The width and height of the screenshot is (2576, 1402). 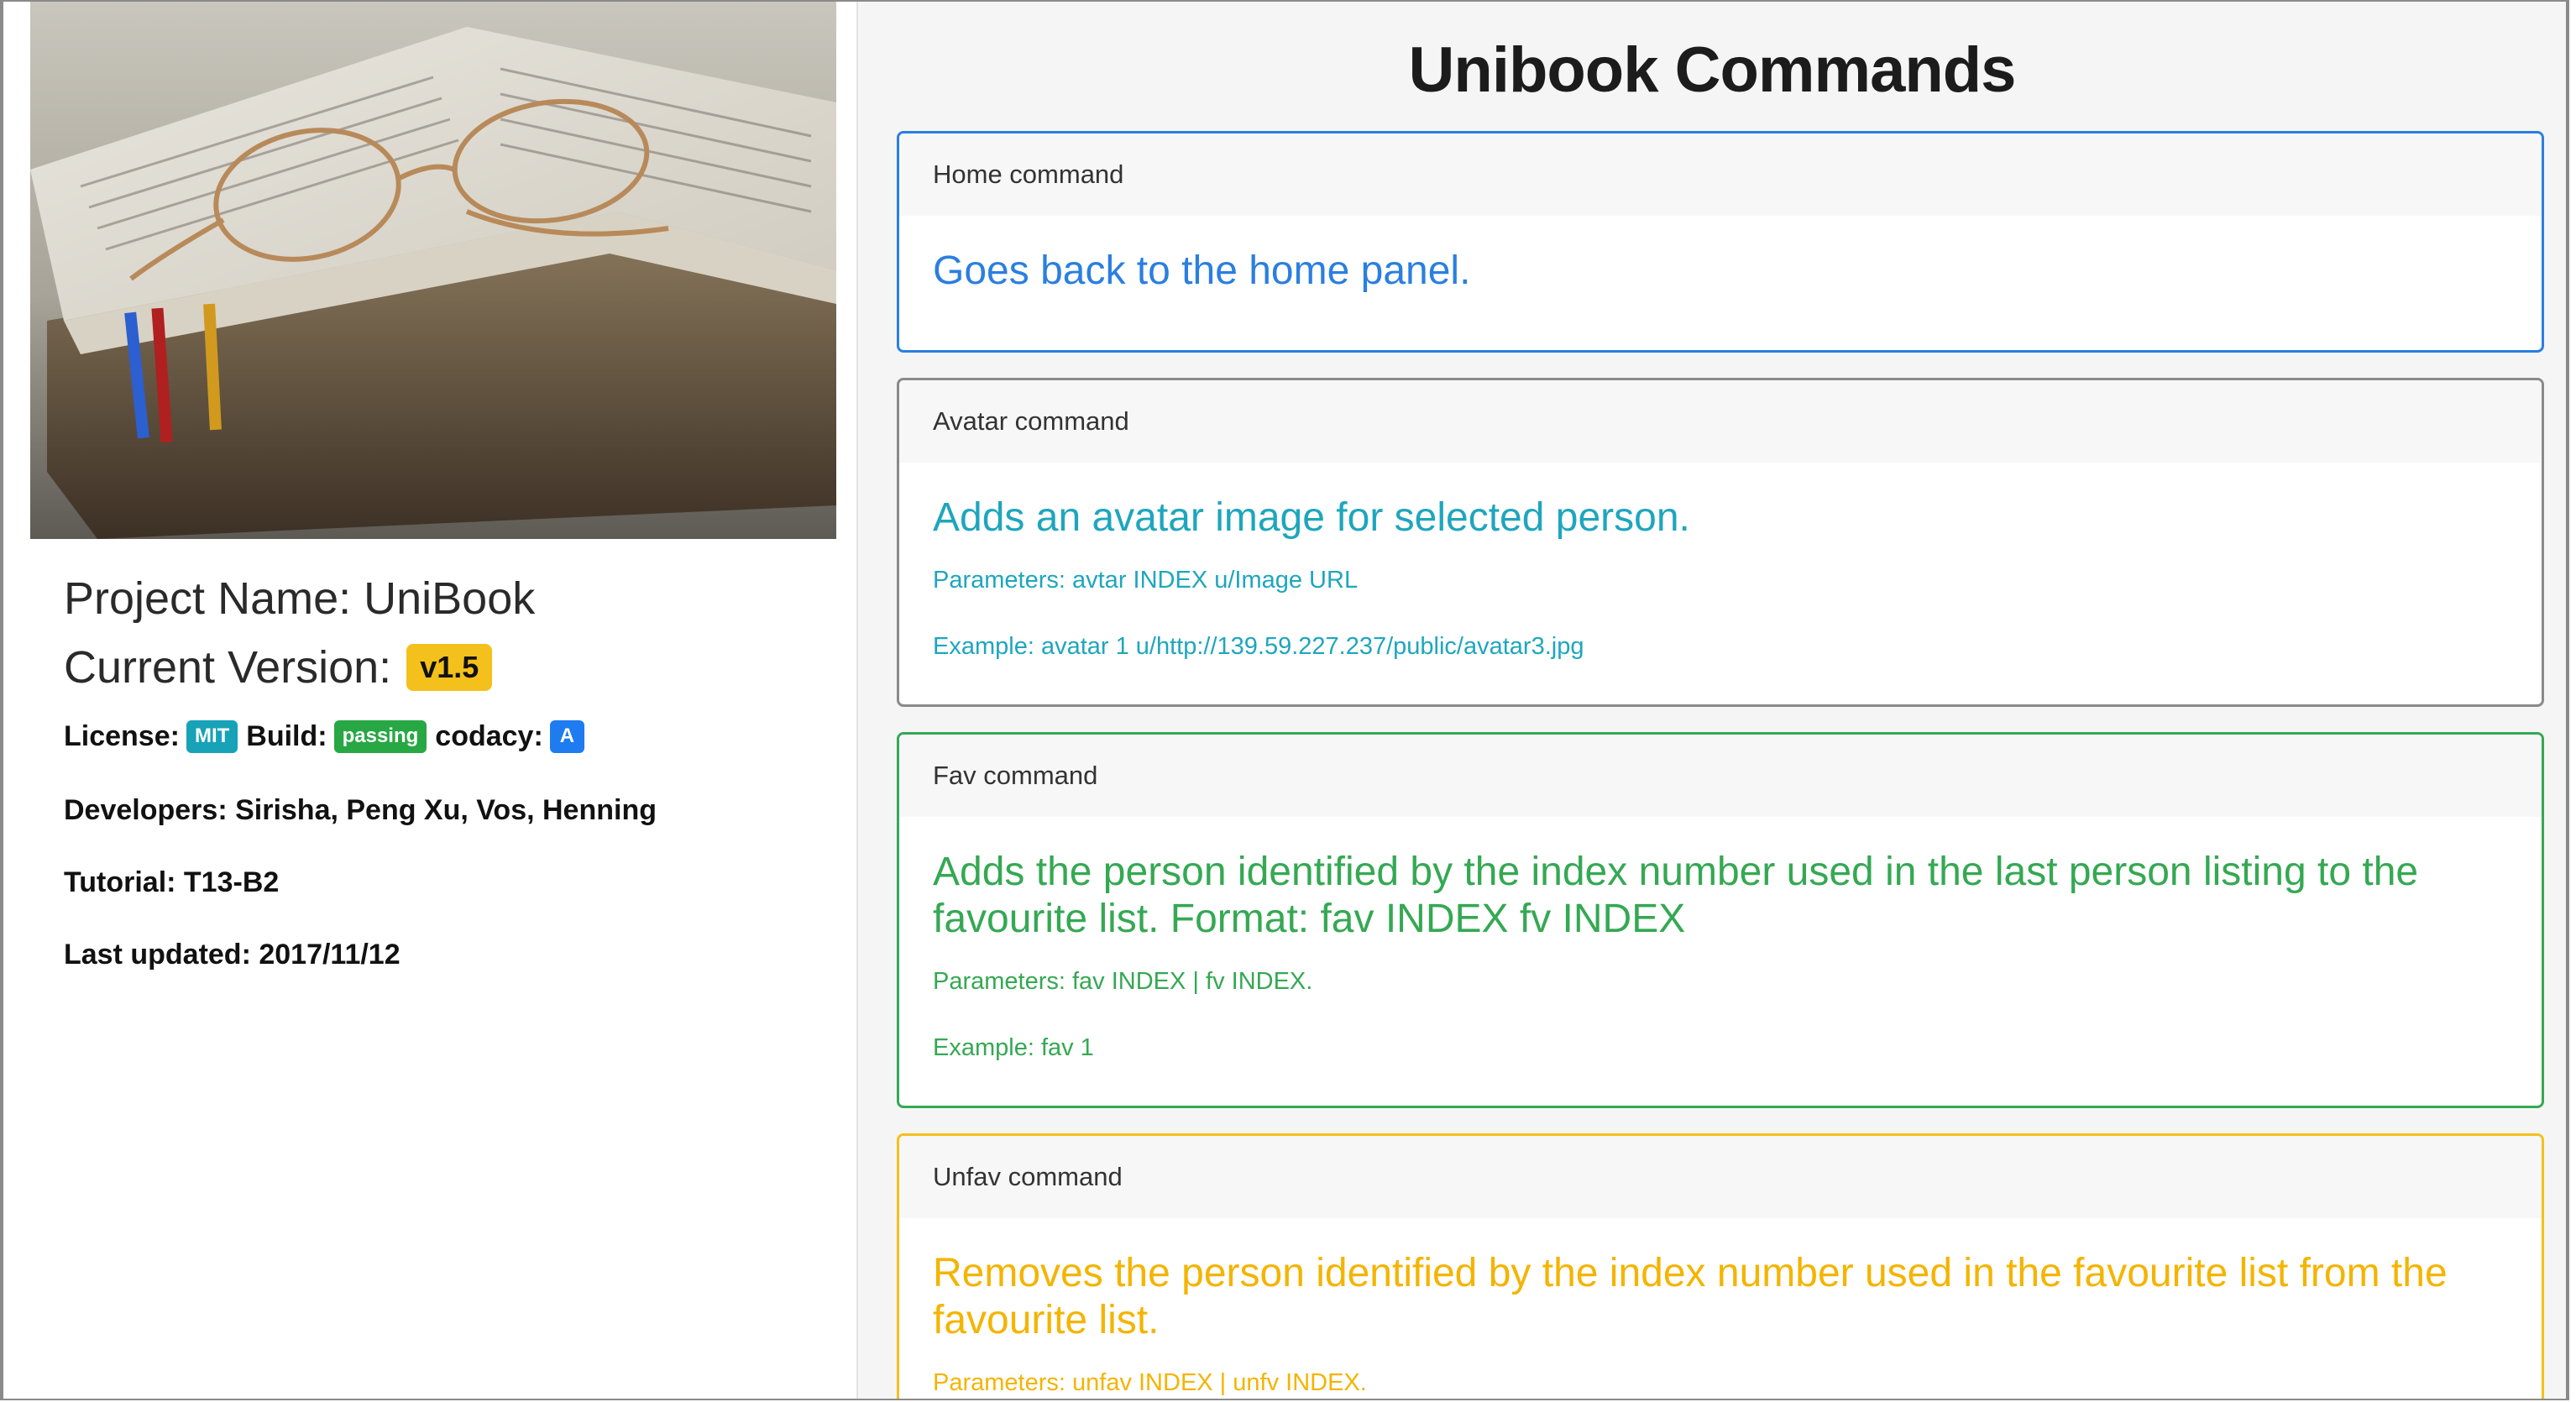 I want to click on cover-image, so click(x=433, y=270).